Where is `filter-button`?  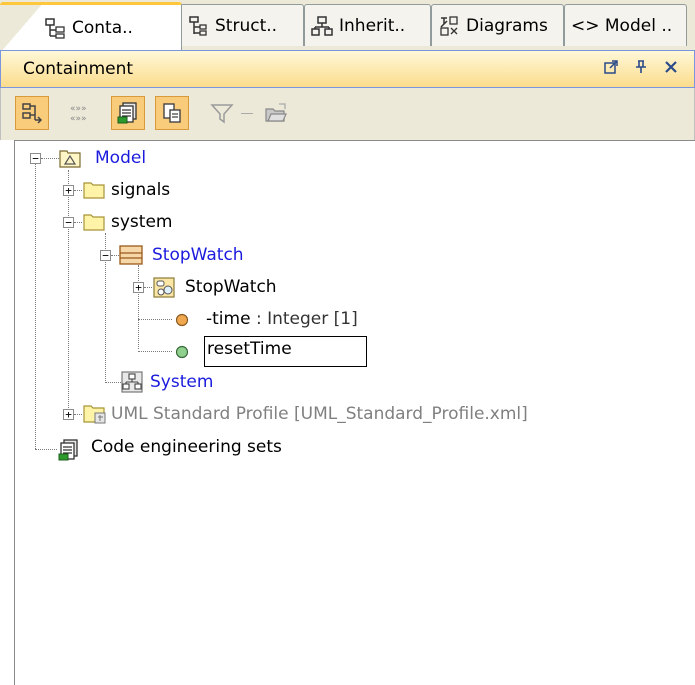
filter-button is located at coordinates (222, 113).